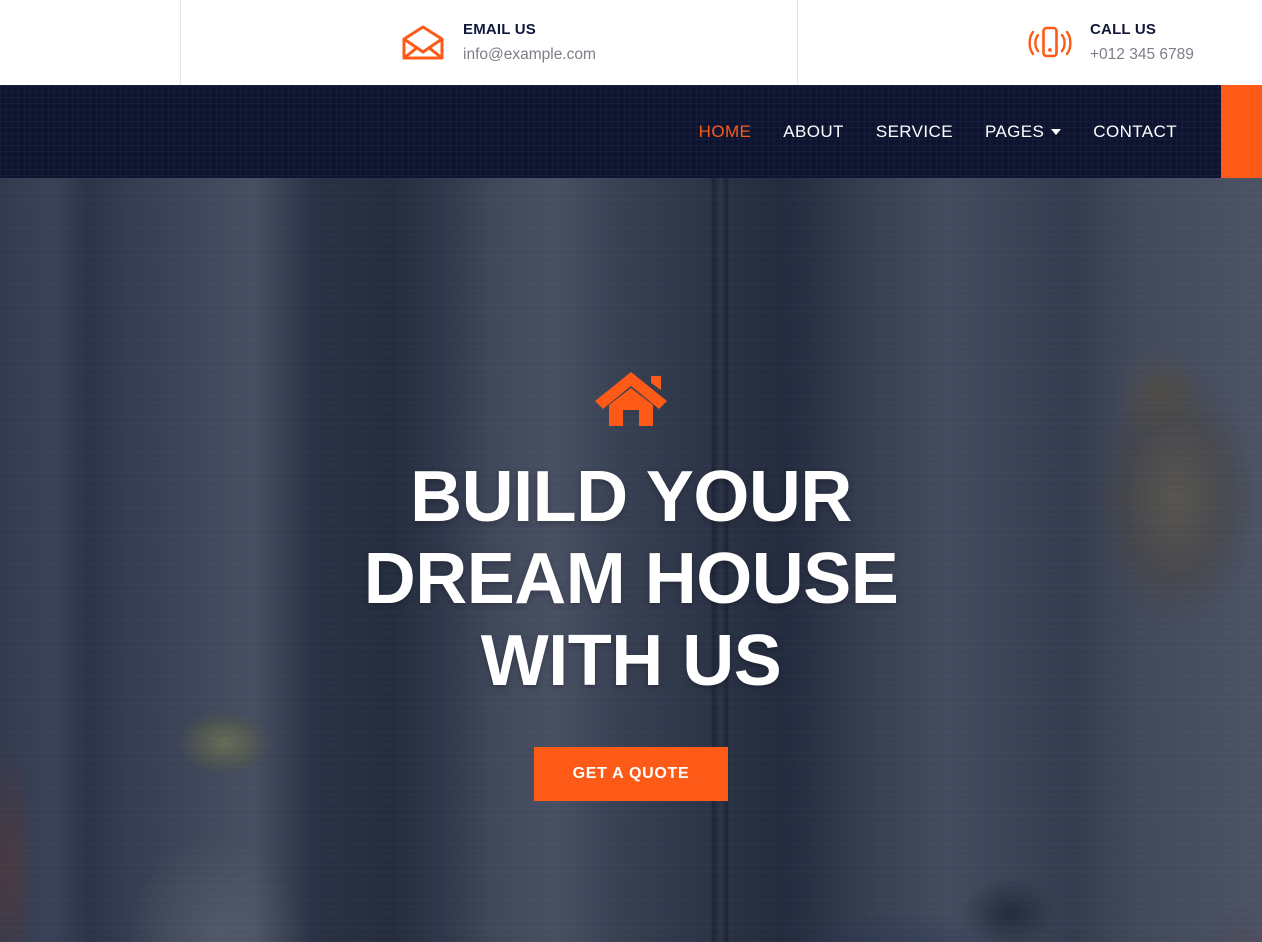  I want to click on email-value: info@example.com, so click(529, 54).